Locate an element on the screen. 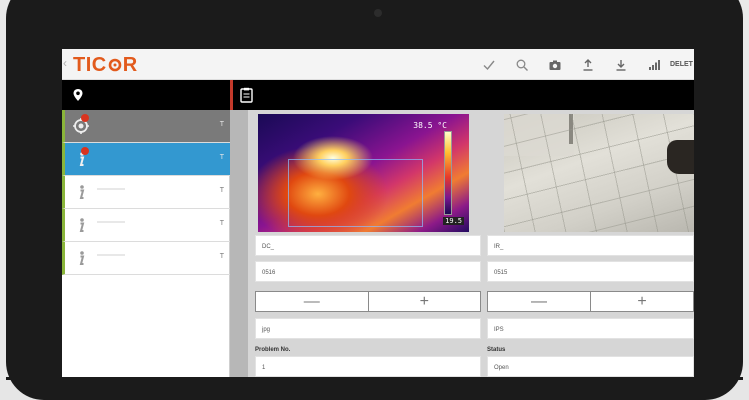  image-format-field: jpg is located at coordinates (368, 328).